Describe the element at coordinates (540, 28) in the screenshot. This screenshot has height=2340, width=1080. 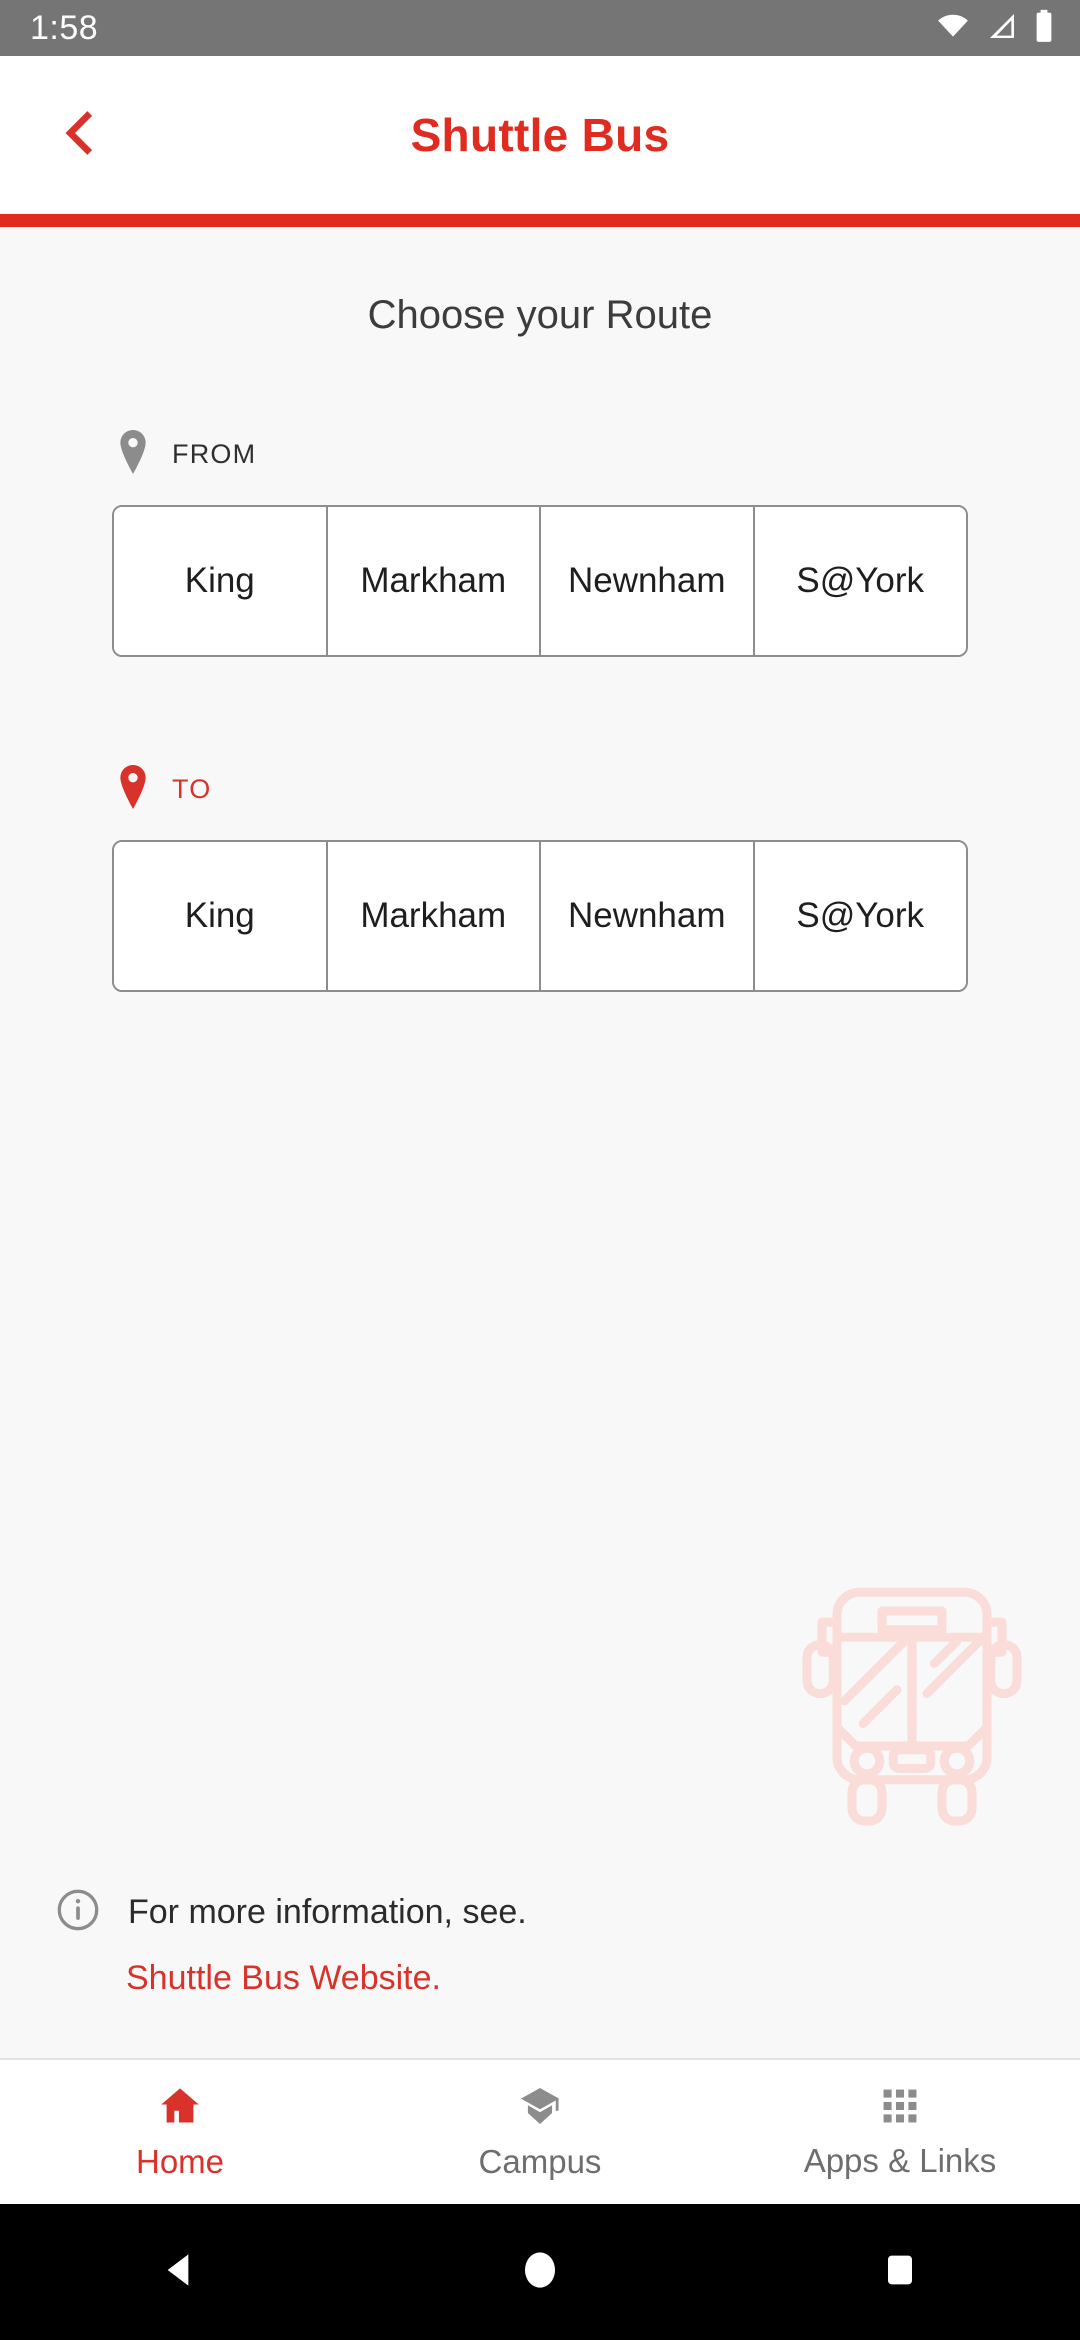
I see `status-bar: 1:58` at that location.